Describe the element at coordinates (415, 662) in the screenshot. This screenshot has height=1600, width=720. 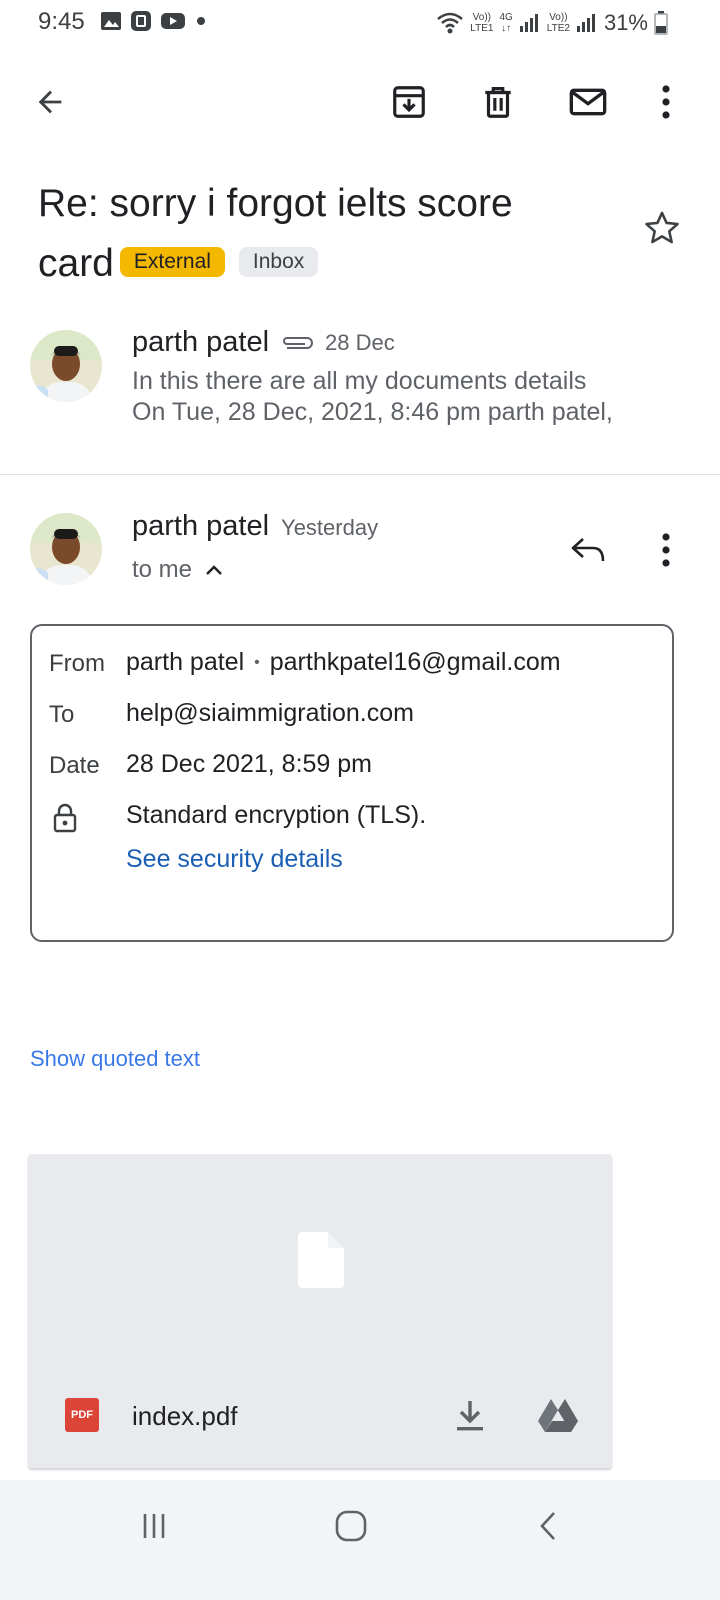
I see `from-email: parthkpatel16@gmail.com` at that location.